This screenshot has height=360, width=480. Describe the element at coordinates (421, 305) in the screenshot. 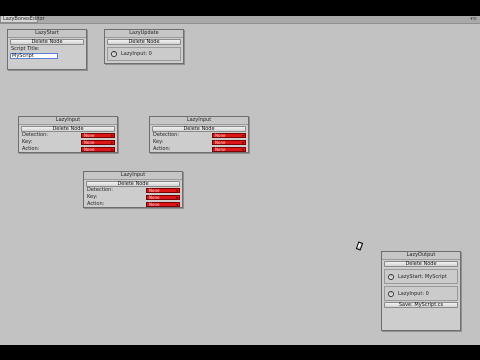

I see `save-script-button: Save: MyScript.cs` at that location.